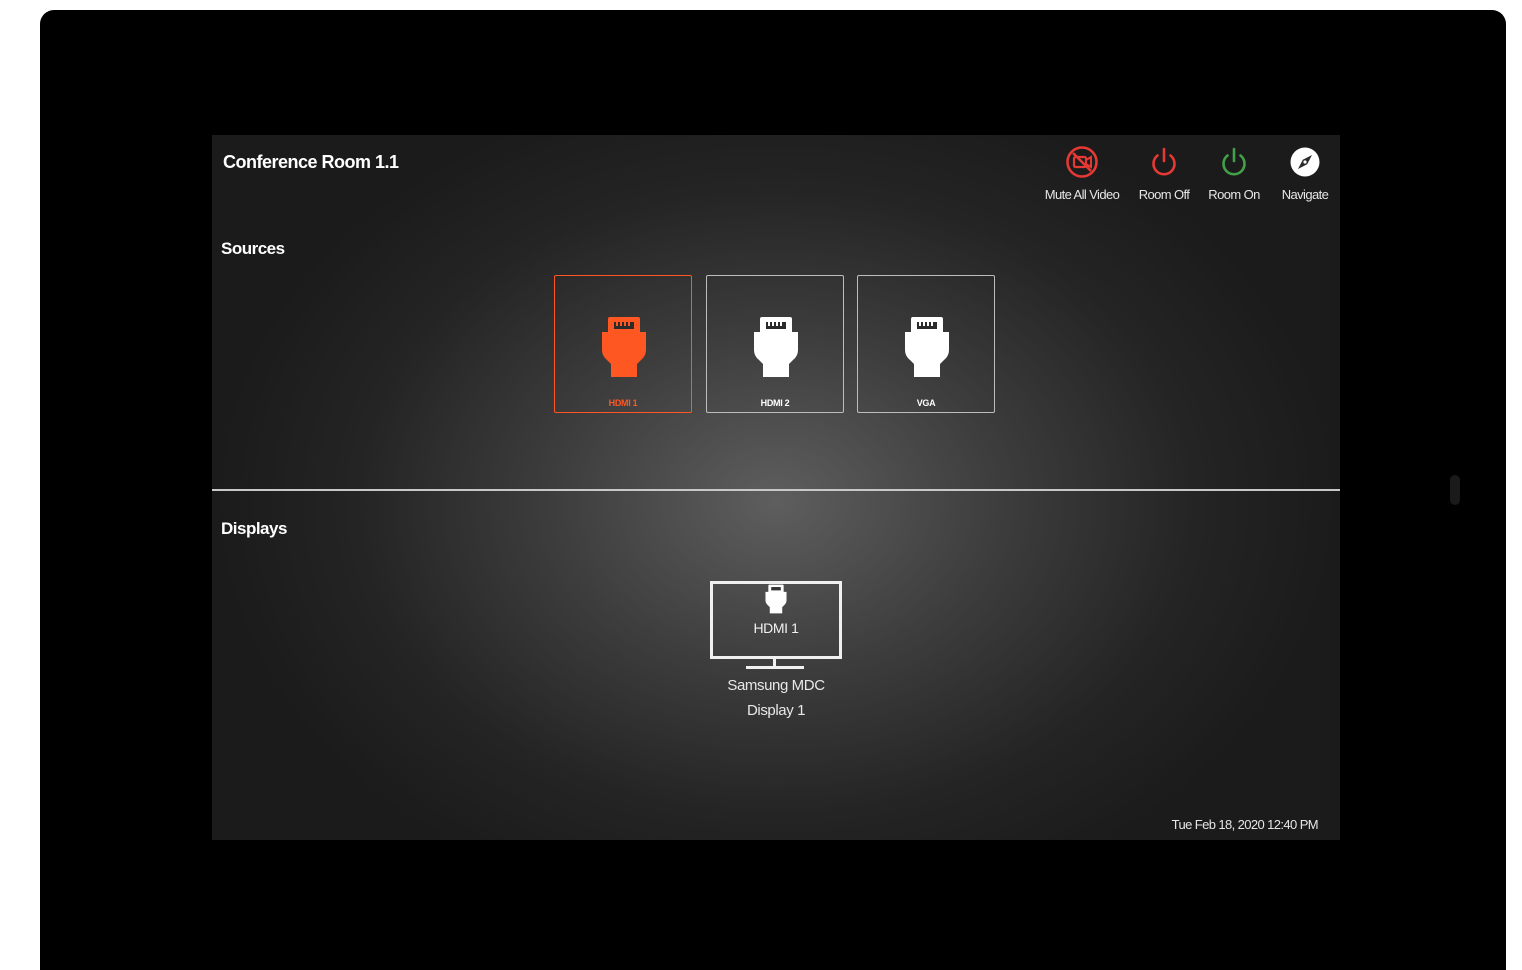  Describe the element at coordinates (776, 685) in the screenshot. I see `display-name-line-1: Samsung MDC` at that location.